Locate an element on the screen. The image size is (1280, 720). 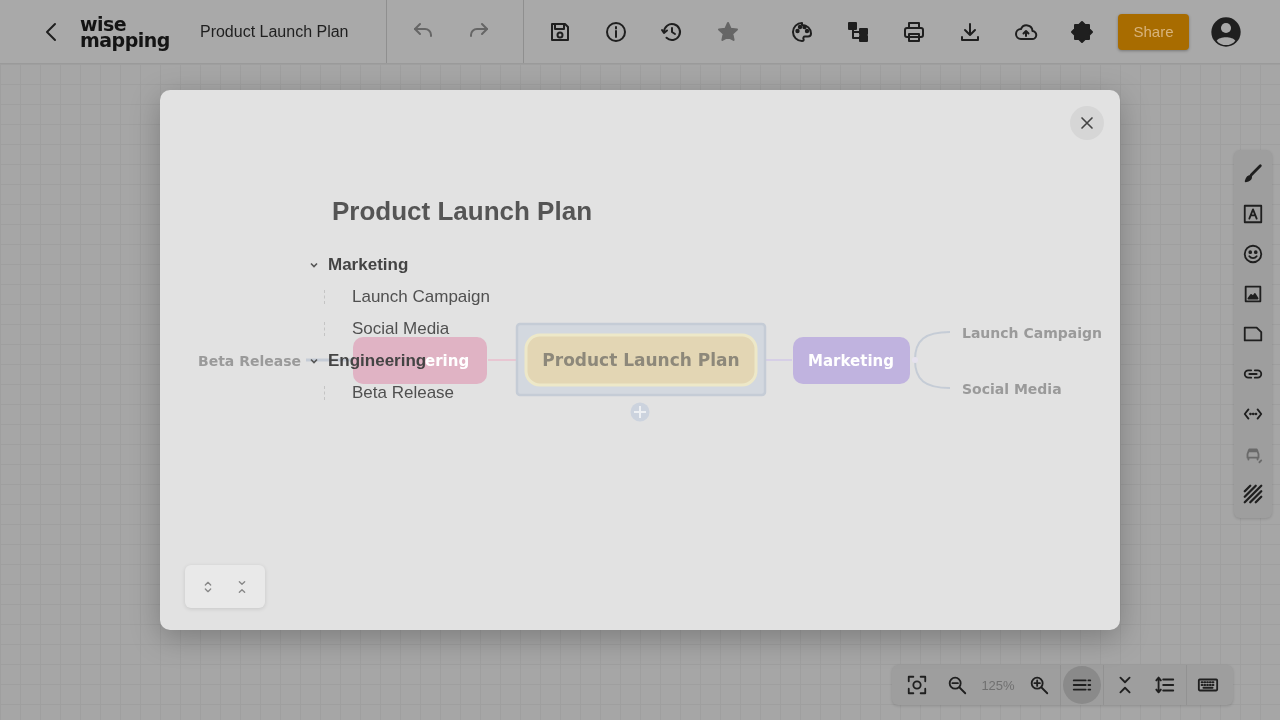
topic-node is located at coordinates (851, 360).